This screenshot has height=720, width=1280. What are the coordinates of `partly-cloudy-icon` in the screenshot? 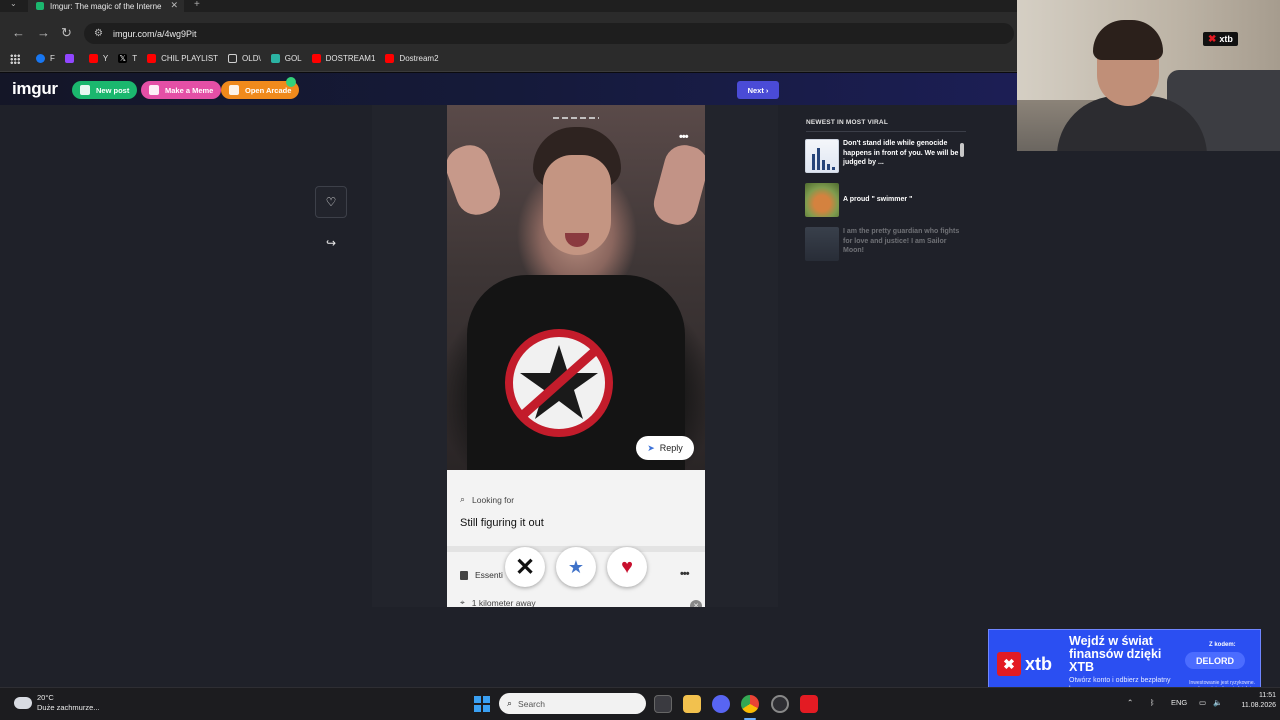 It's located at (21, 700).